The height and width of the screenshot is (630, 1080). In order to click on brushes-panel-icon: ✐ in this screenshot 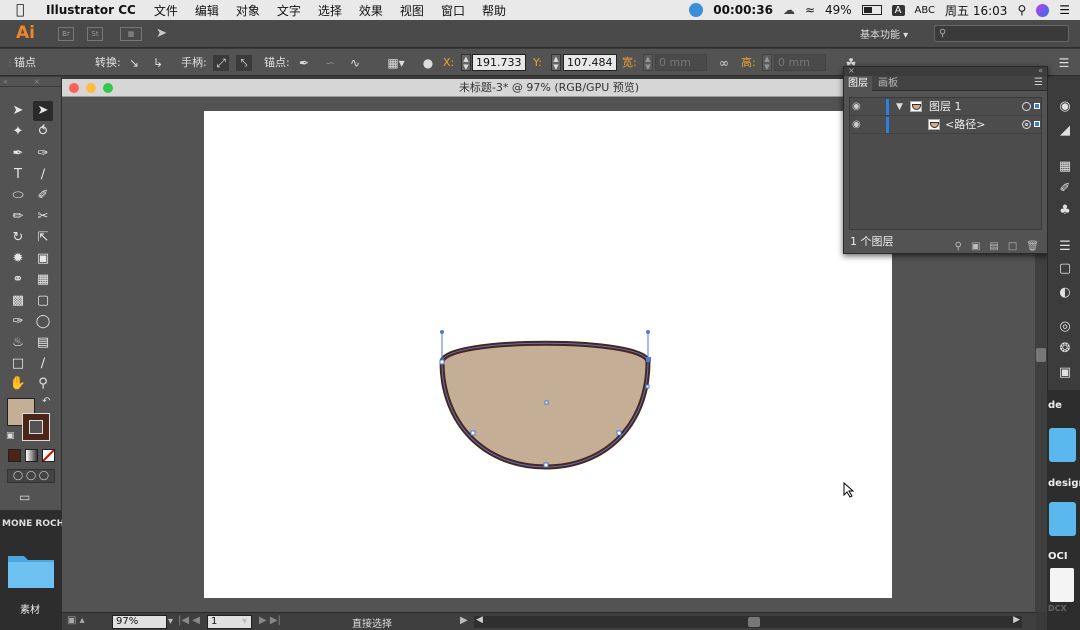, I will do `click(1065, 189)`.